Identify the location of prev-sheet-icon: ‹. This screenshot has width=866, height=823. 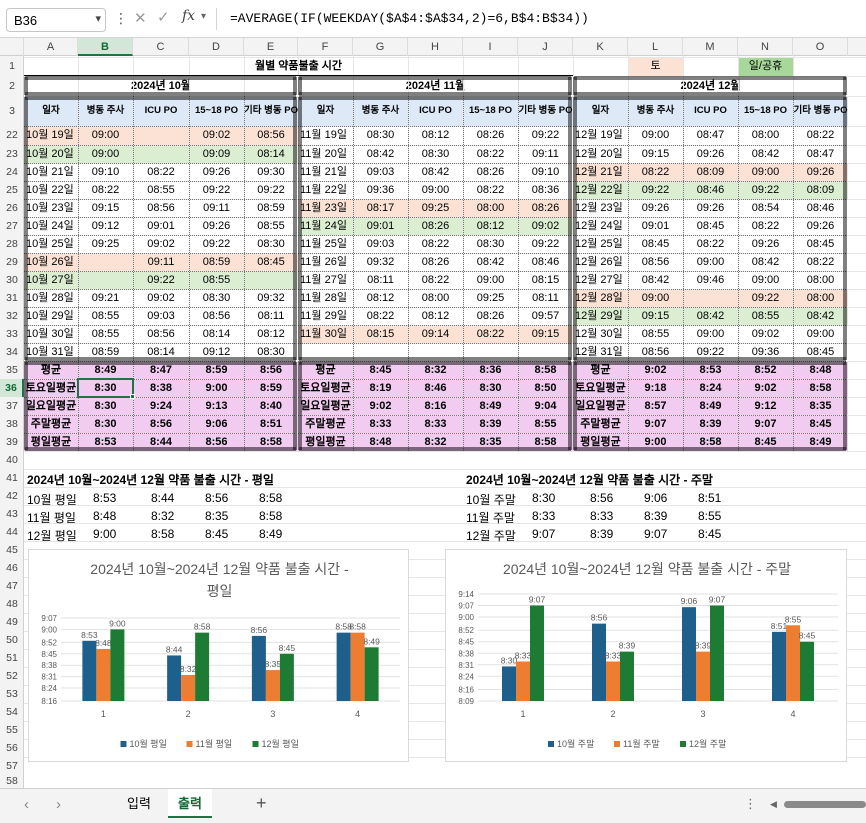
(26, 804).